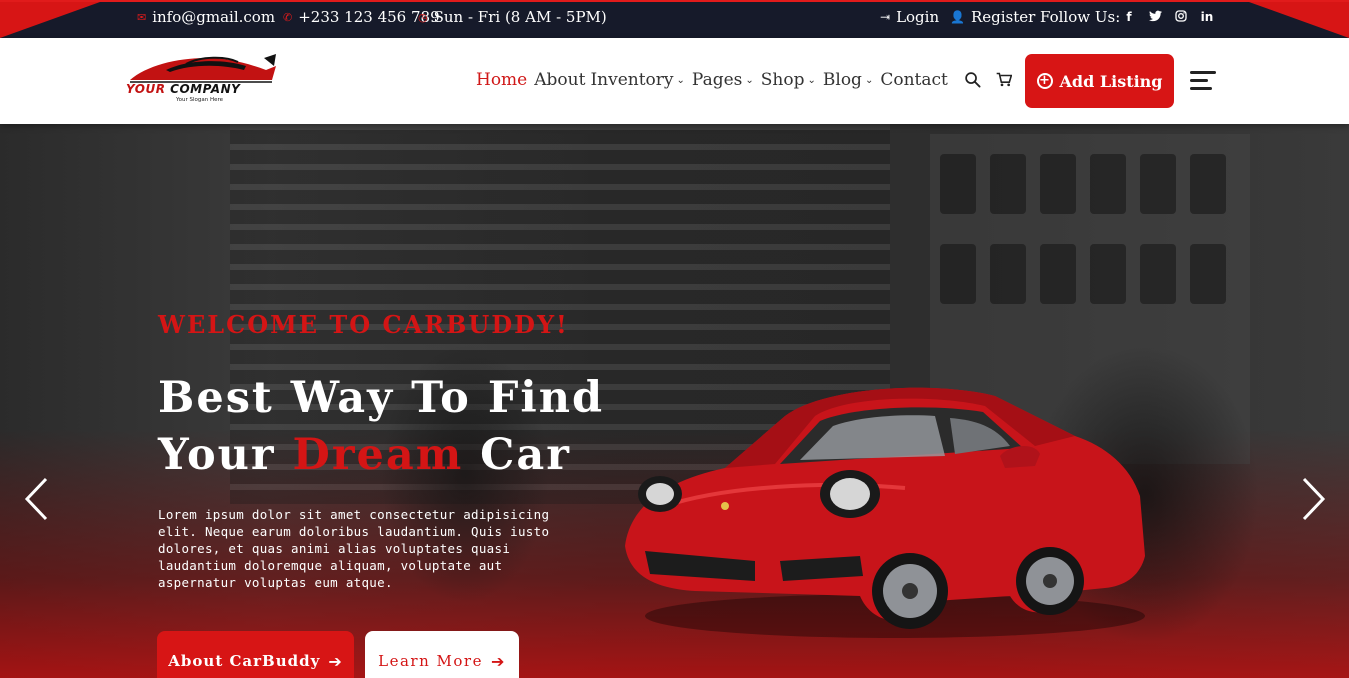 The width and height of the screenshot is (1349, 678). What do you see at coordinates (1168, 17) in the screenshot?
I see `social-links: f in` at bounding box center [1168, 17].